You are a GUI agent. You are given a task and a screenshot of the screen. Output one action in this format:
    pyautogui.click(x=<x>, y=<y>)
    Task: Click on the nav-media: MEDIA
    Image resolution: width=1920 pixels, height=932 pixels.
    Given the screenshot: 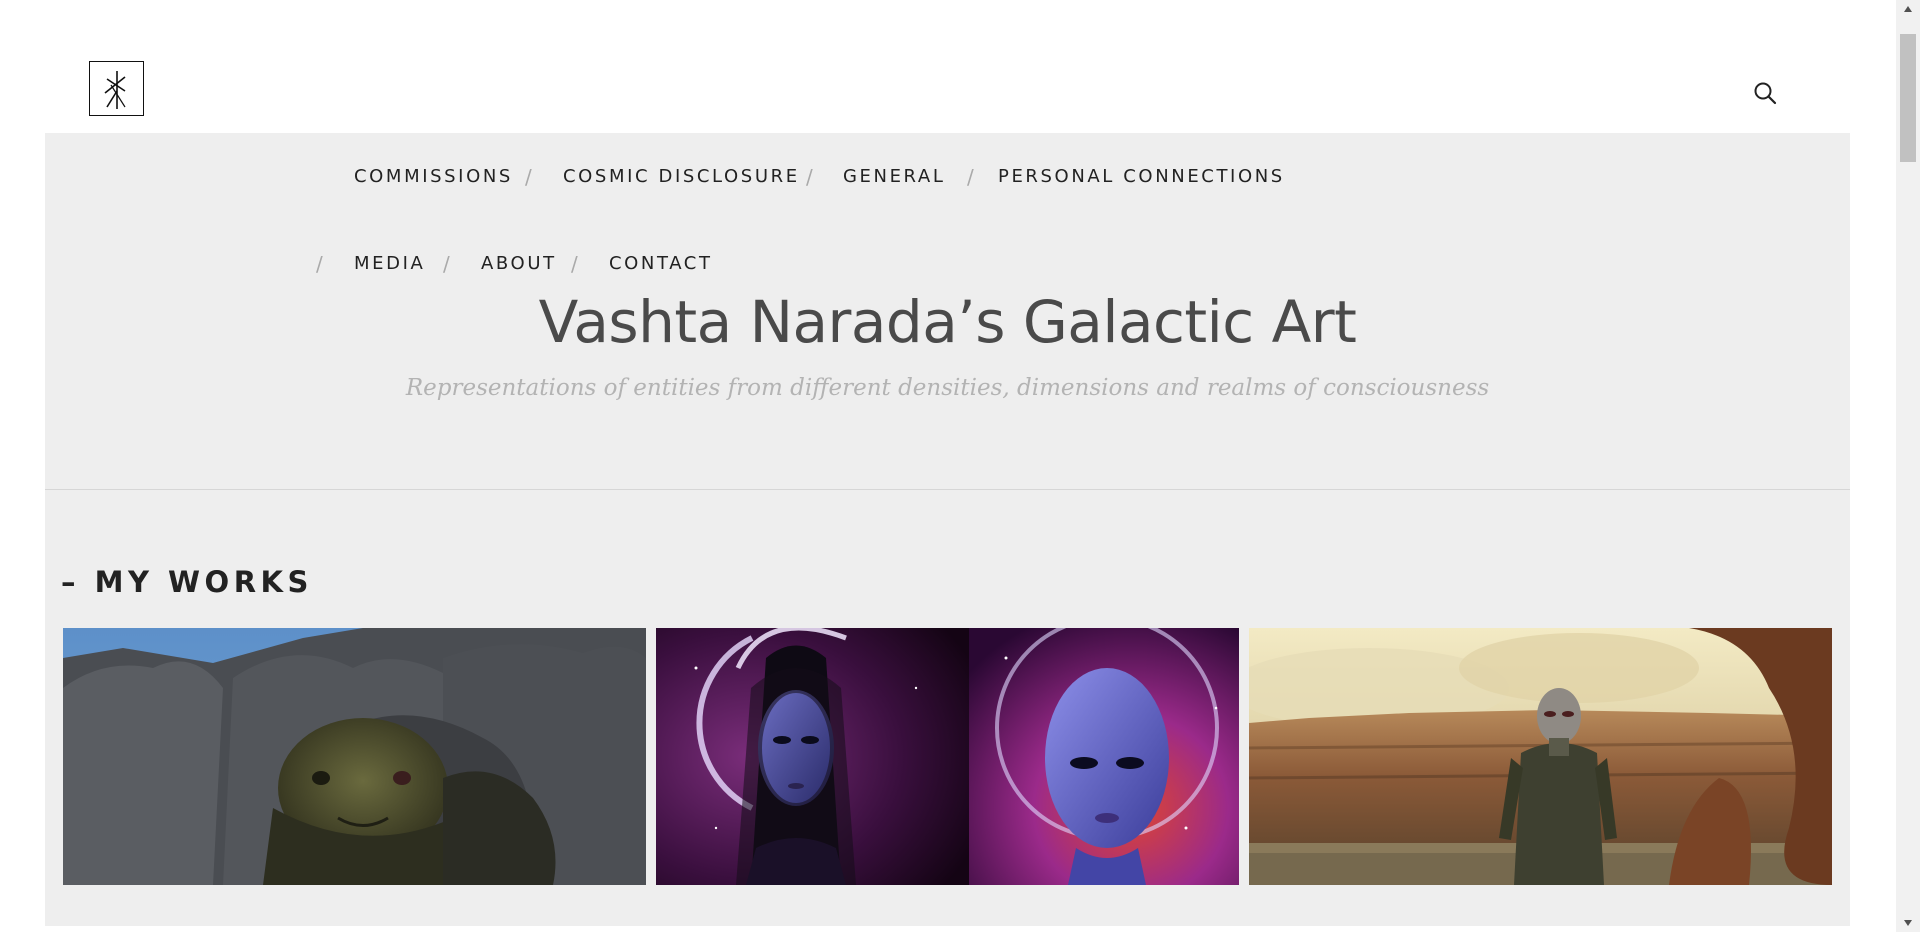 What is the action you would take?
    pyautogui.click(x=389, y=263)
    